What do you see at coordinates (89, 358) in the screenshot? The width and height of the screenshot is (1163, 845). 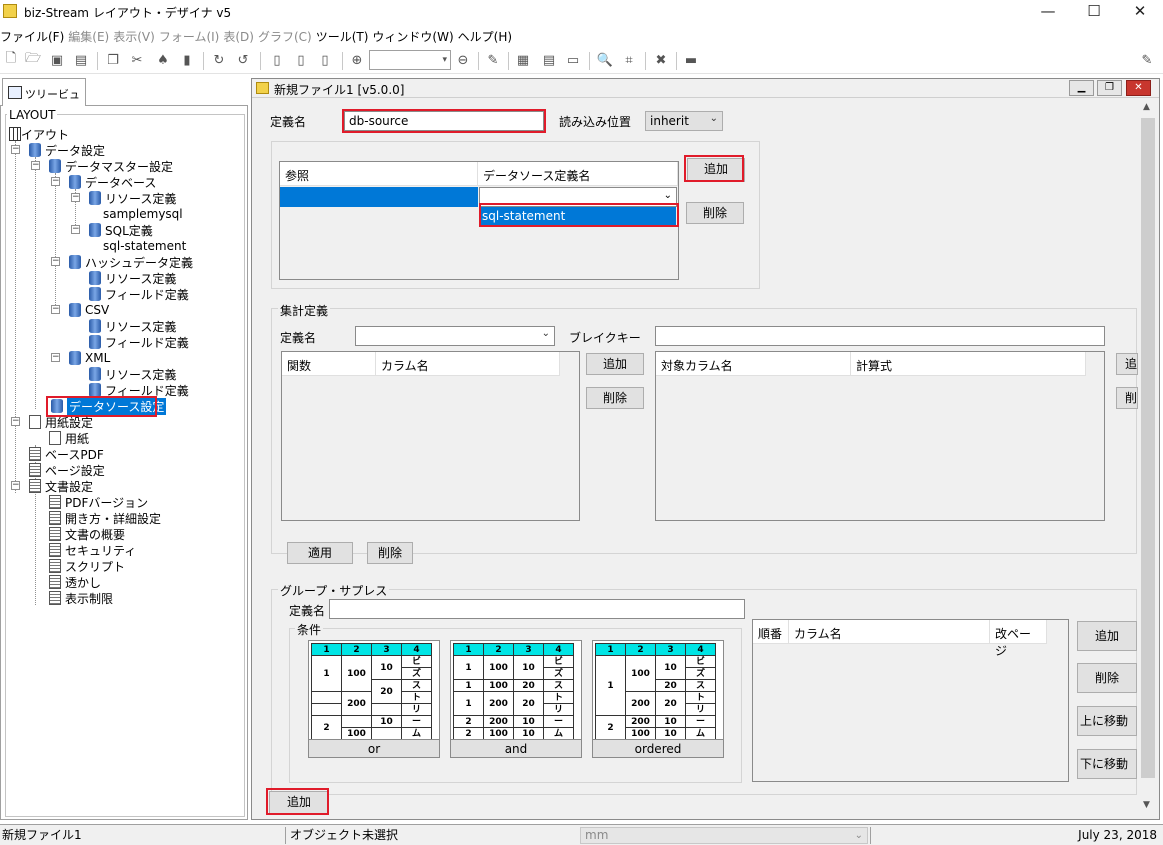 I see `tree-item-xml: XML` at bounding box center [89, 358].